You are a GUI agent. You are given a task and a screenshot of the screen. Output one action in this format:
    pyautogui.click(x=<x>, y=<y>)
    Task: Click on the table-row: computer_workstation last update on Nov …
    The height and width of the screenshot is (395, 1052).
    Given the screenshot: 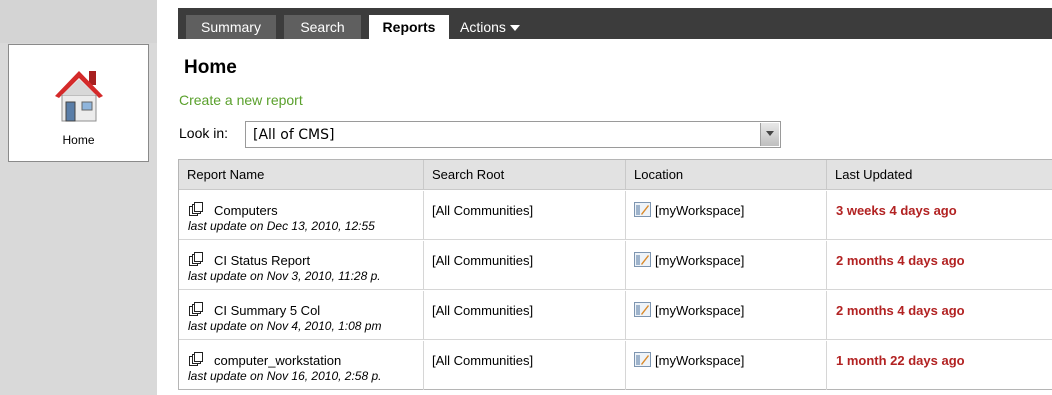 What is the action you would take?
    pyautogui.click(x=615, y=365)
    